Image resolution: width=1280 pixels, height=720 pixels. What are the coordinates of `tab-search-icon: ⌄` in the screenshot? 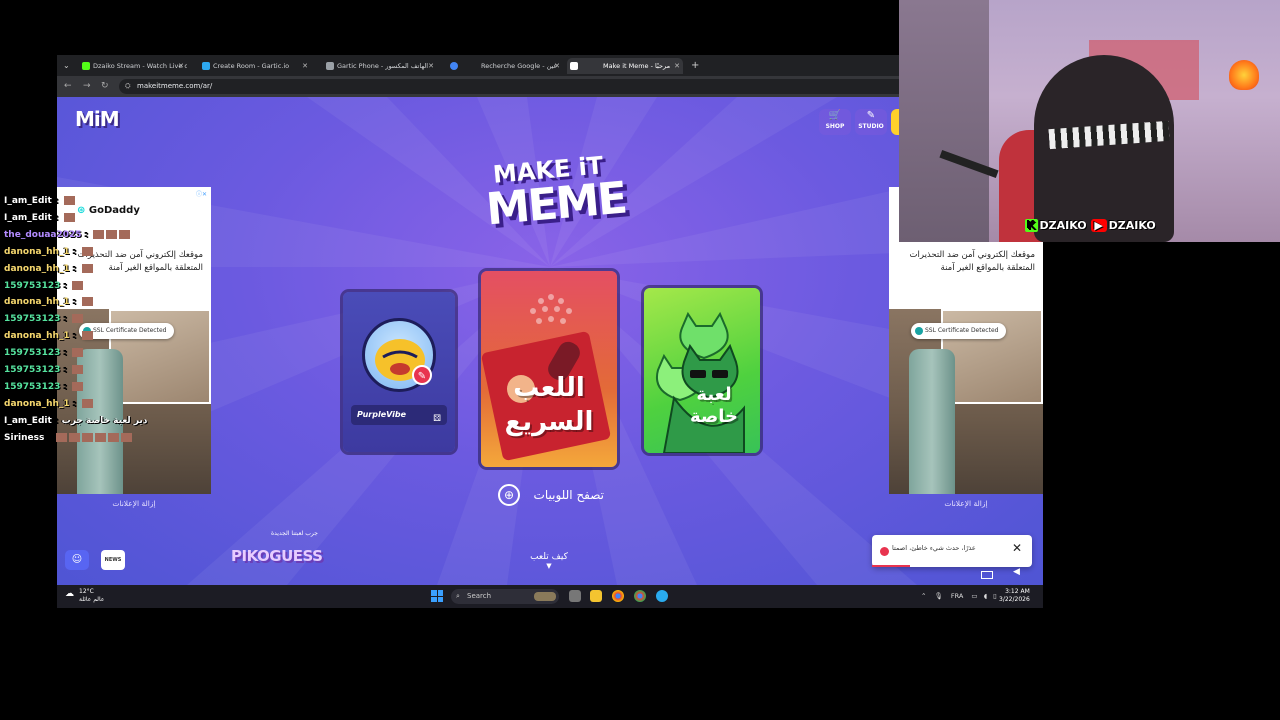 It's located at (66, 66).